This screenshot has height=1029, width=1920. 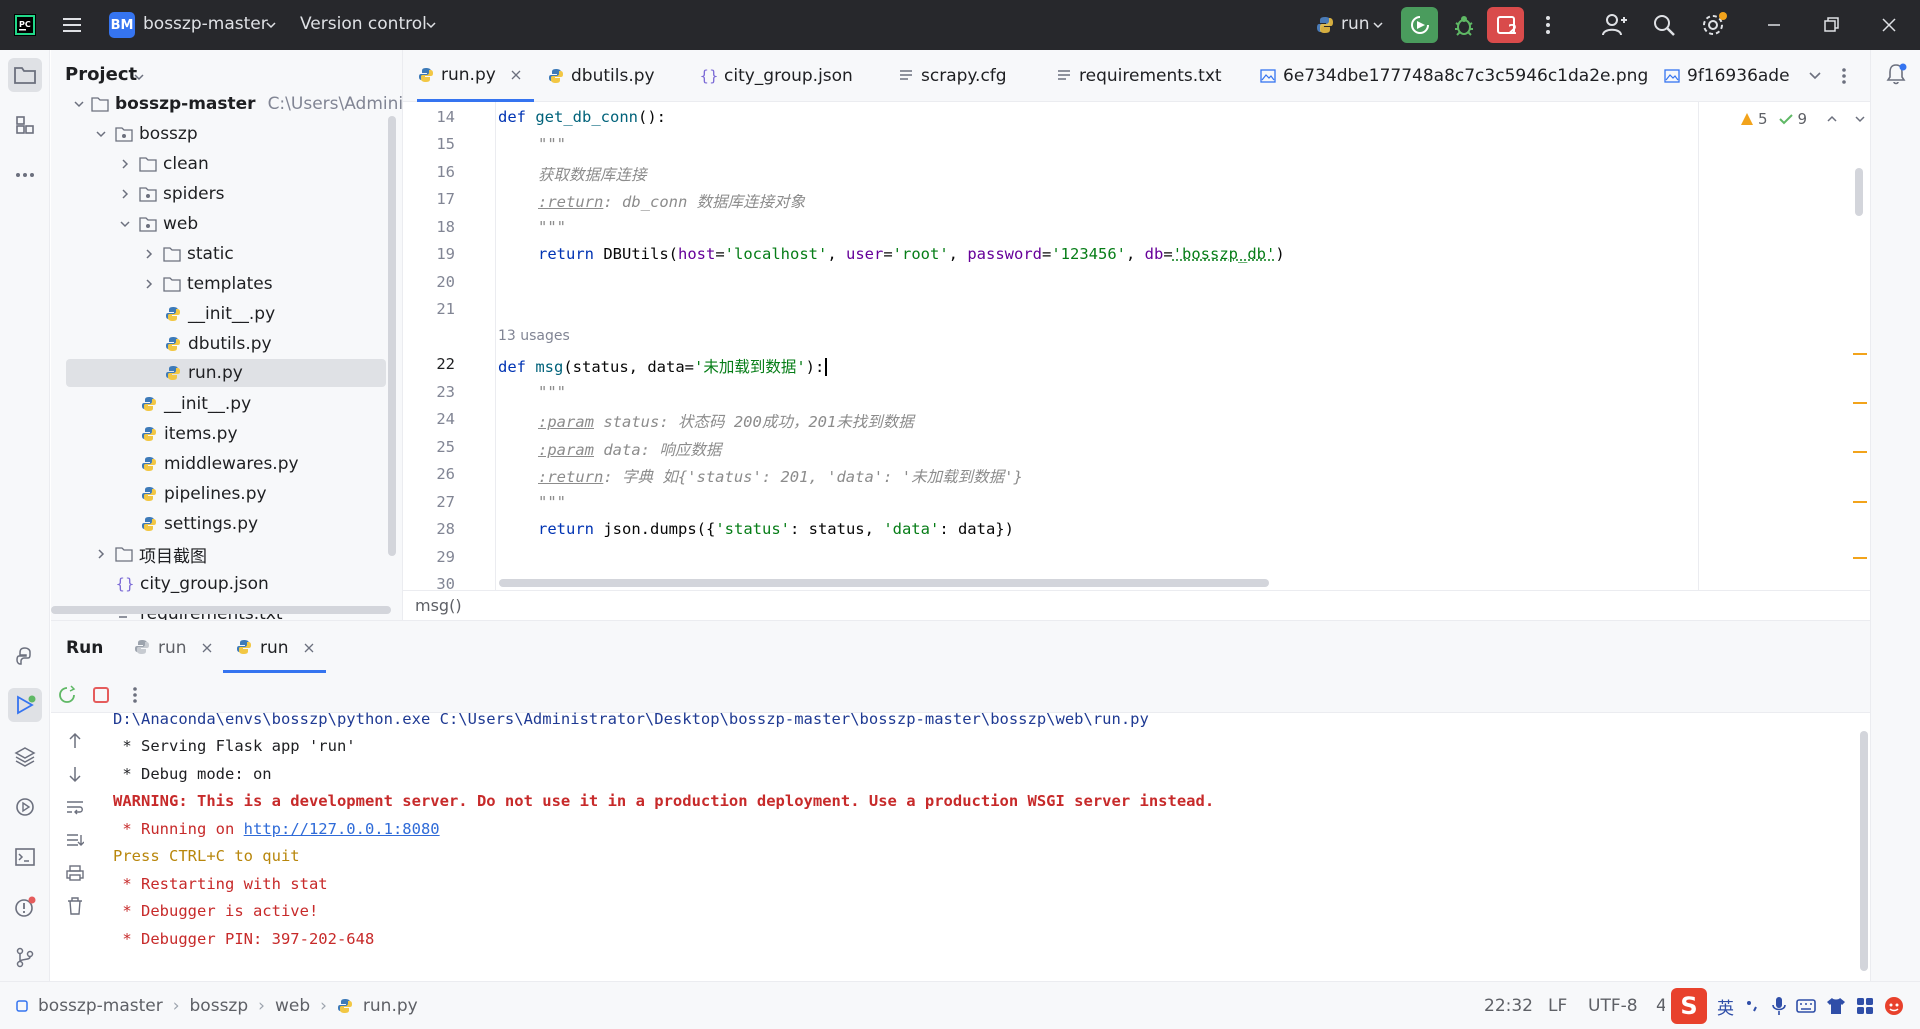 What do you see at coordinates (392, 336) in the screenshot?
I see `project-scrollbar` at bounding box center [392, 336].